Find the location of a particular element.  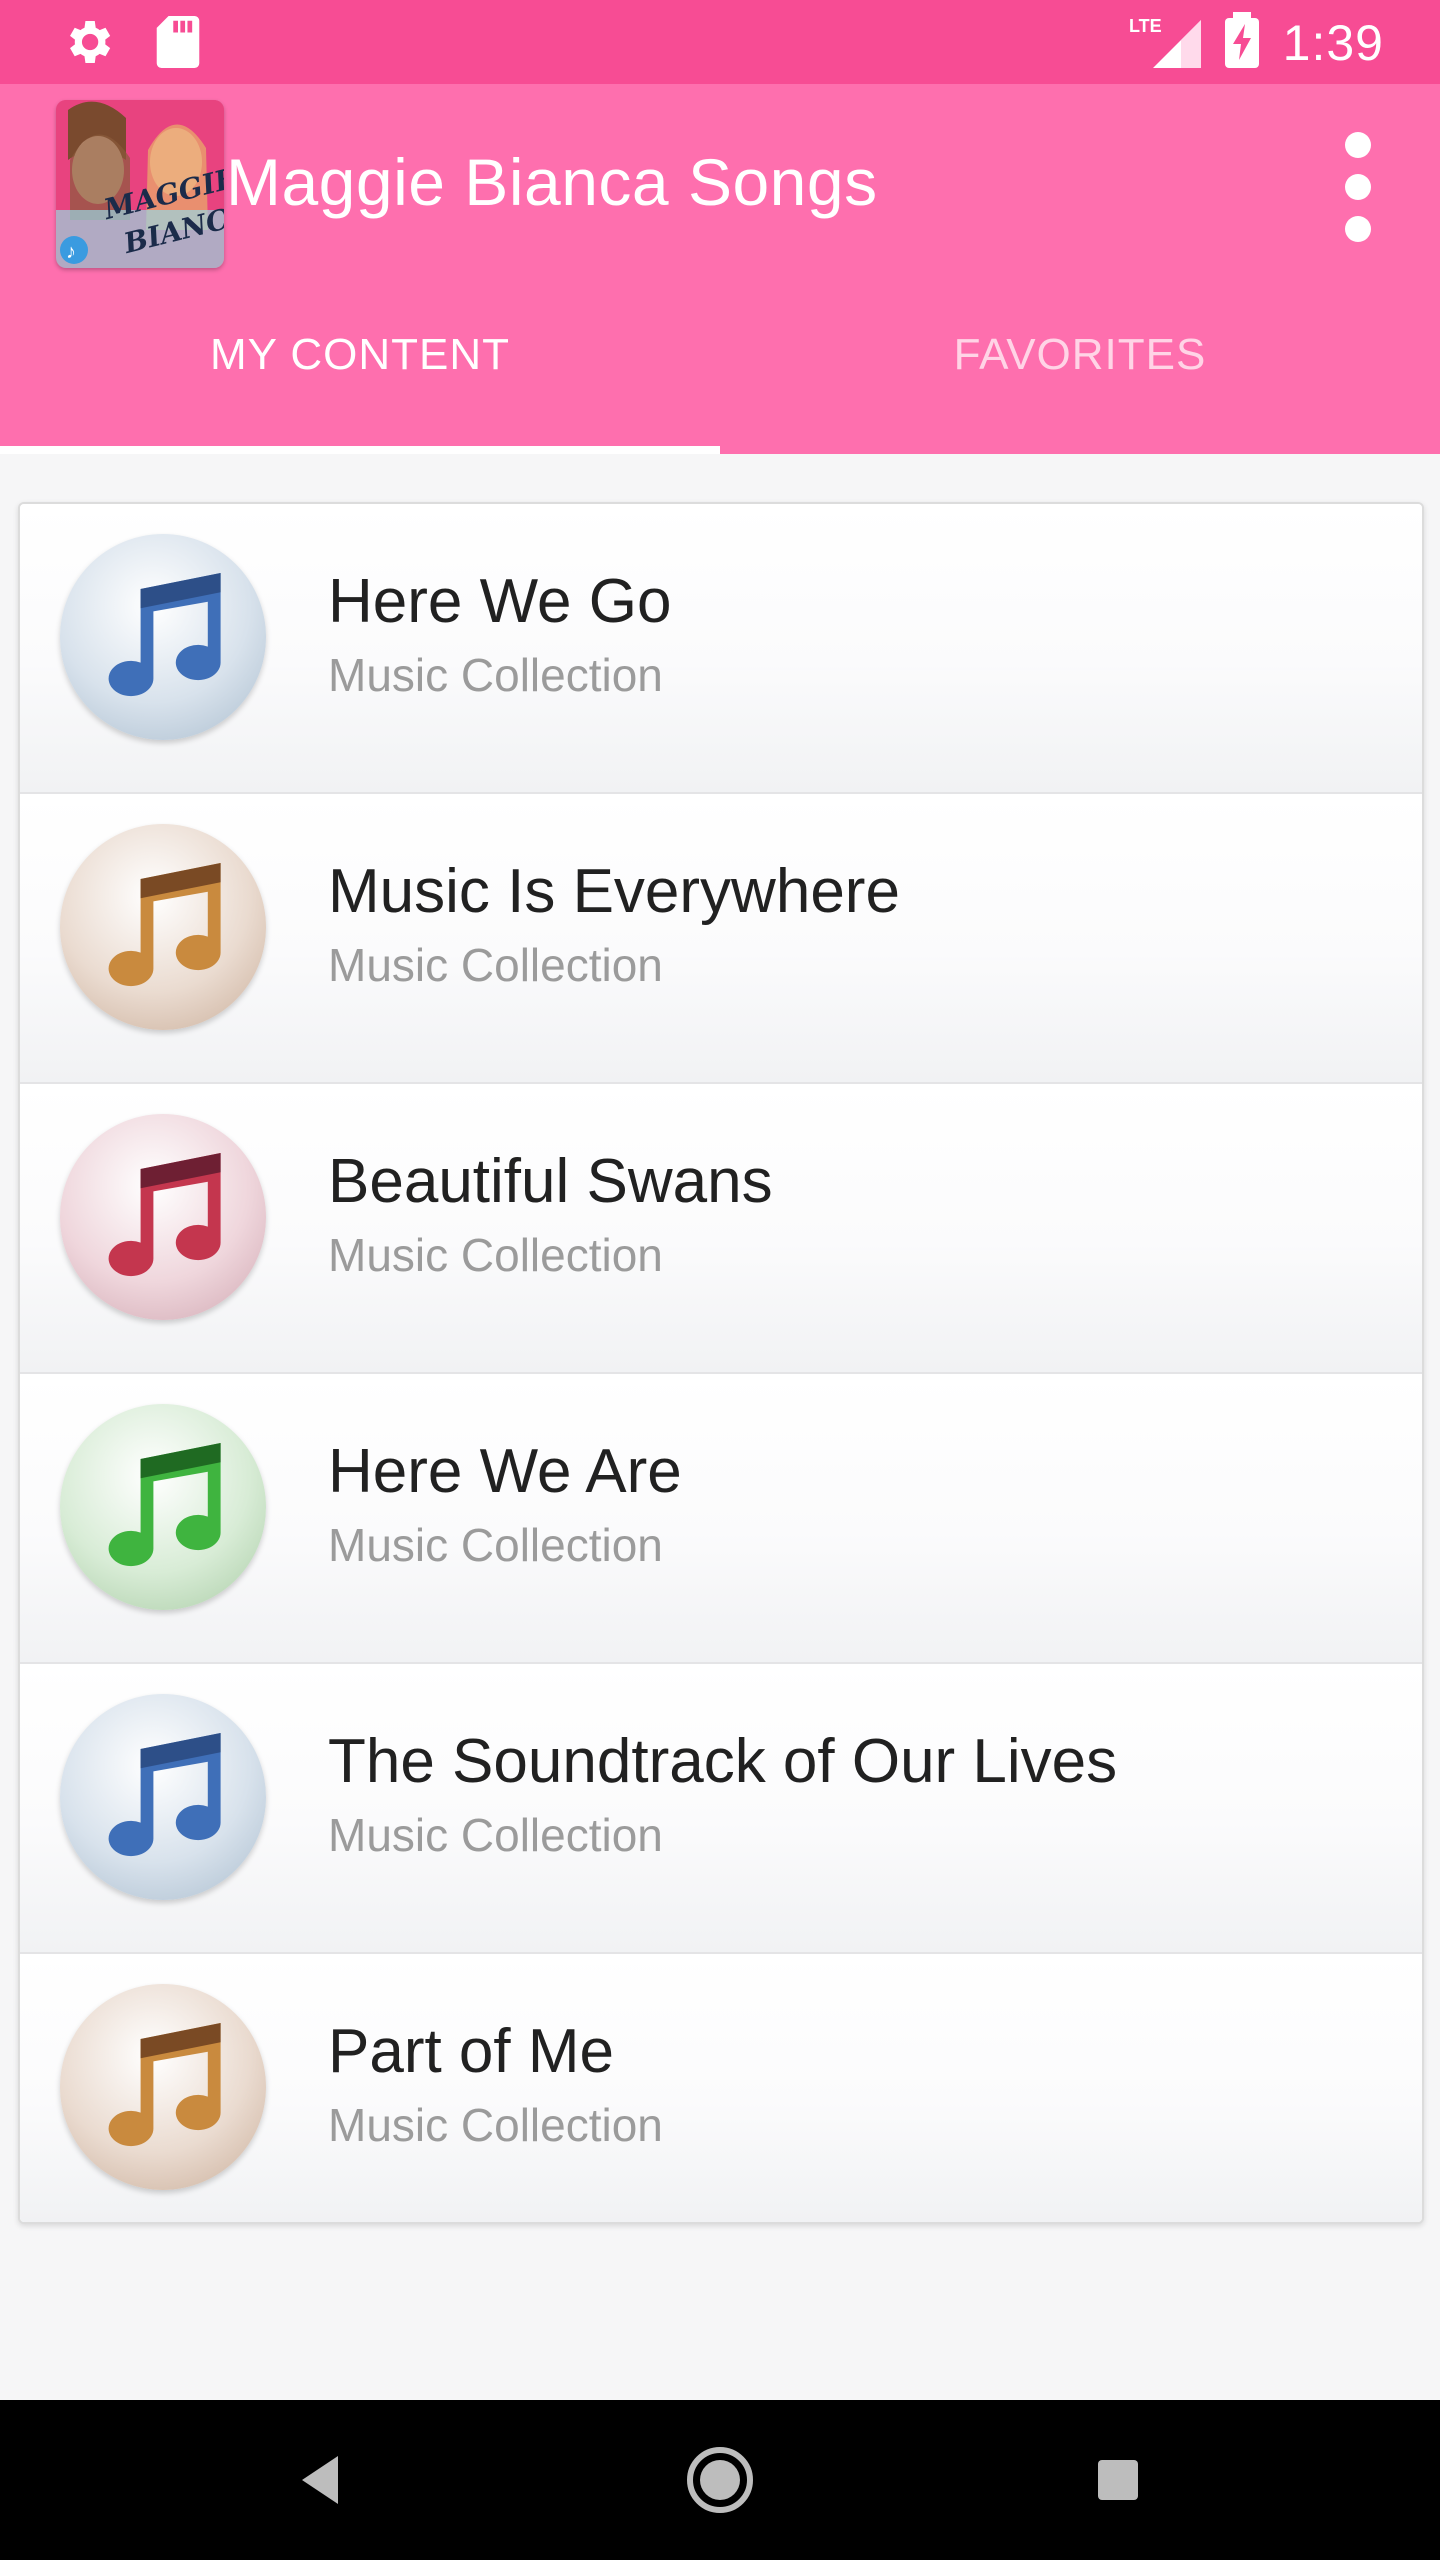

home-icon is located at coordinates (720, 2480).